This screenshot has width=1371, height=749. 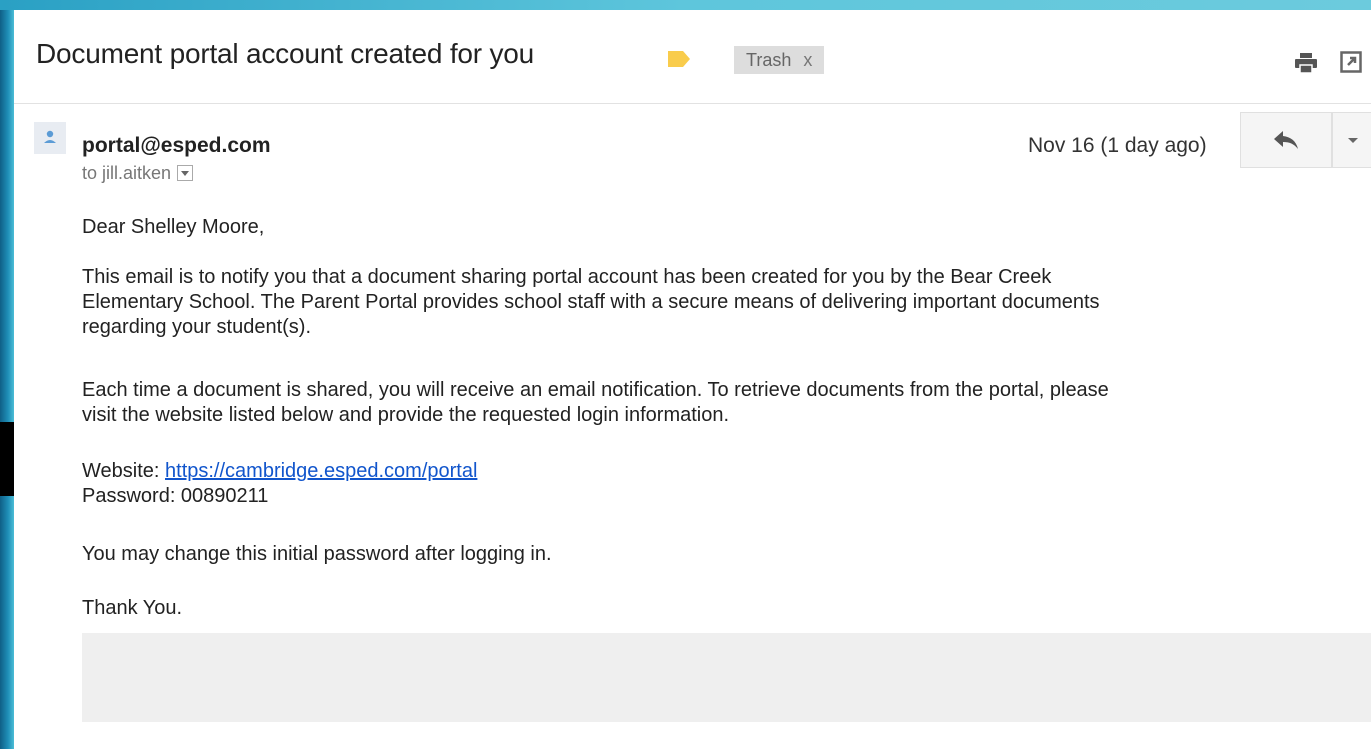 What do you see at coordinates (132, 608) in the screenshot?
I see `email-closing: Thank You.` at bounding box center [132, 608].